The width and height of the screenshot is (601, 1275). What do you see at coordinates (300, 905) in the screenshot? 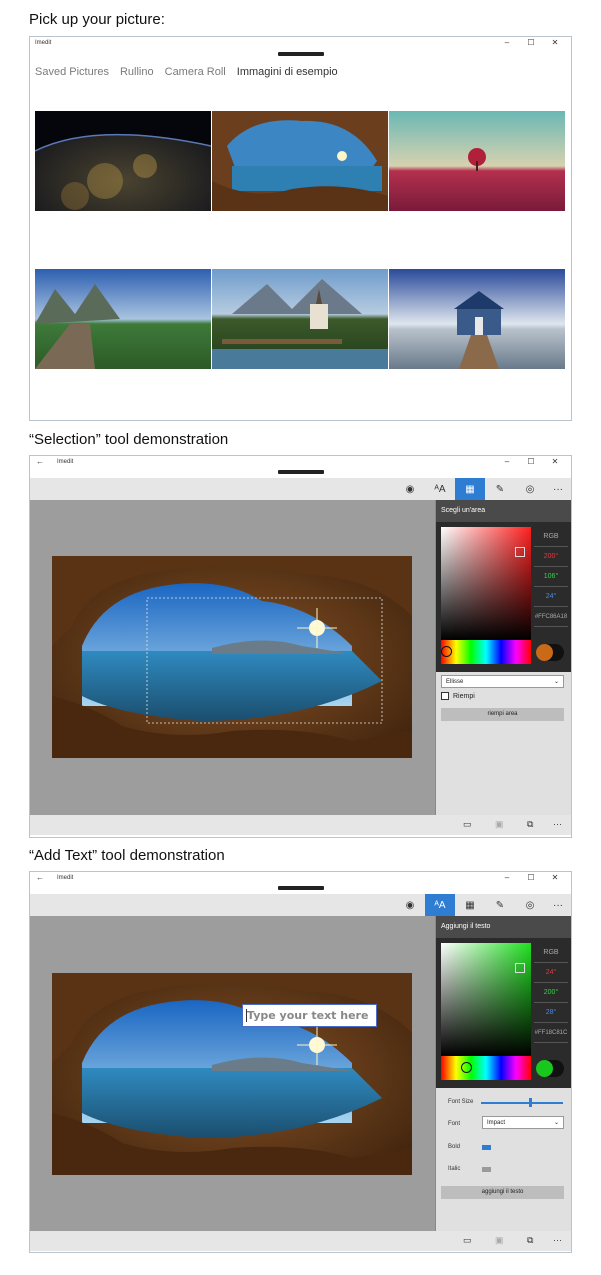
I see `editor-toolbar: ◉ ᴬA ▦ ✎ ◎ ···` at bounding box center [300, 905].